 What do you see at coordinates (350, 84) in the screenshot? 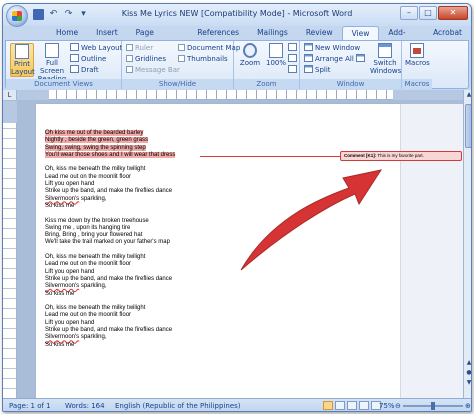
I see `group-label-window: Window` at bounding box center [350, 84].